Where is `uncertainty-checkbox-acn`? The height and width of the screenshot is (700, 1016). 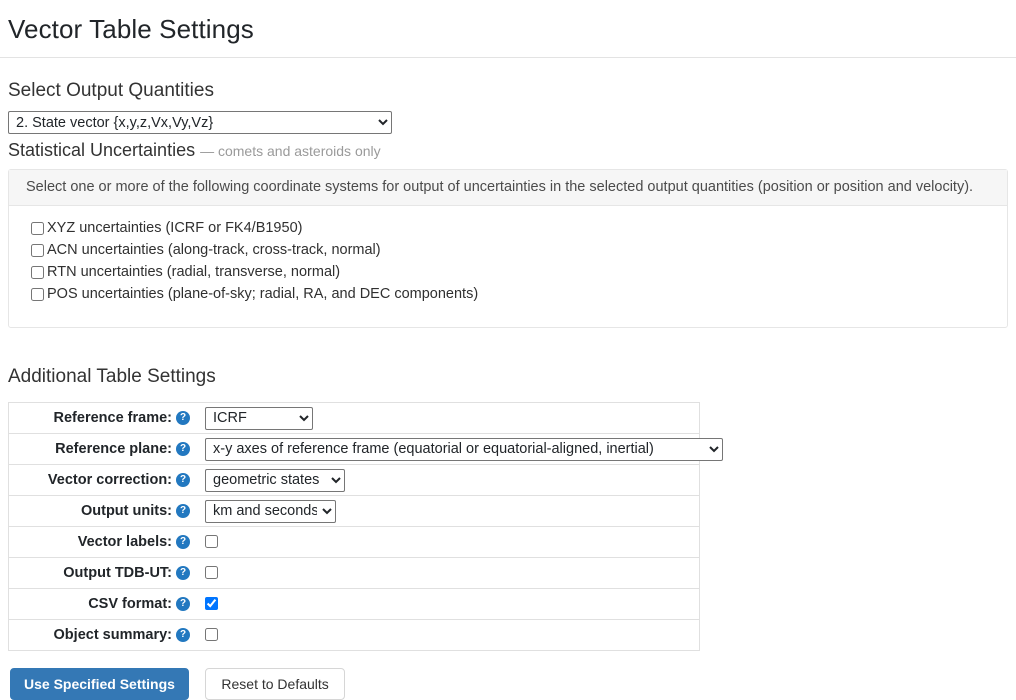 uncertainty-checkbox-acn is located at coordinates (37, 250).